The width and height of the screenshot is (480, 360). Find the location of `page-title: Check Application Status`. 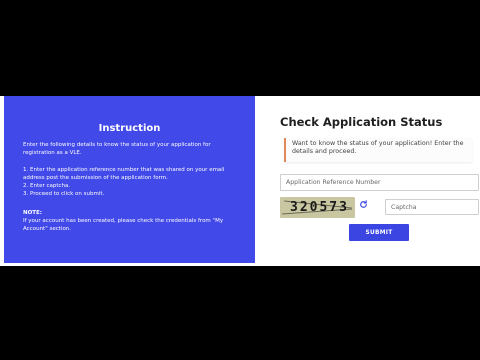

page-title: Check Application Status is located at coordinates (361, 122).